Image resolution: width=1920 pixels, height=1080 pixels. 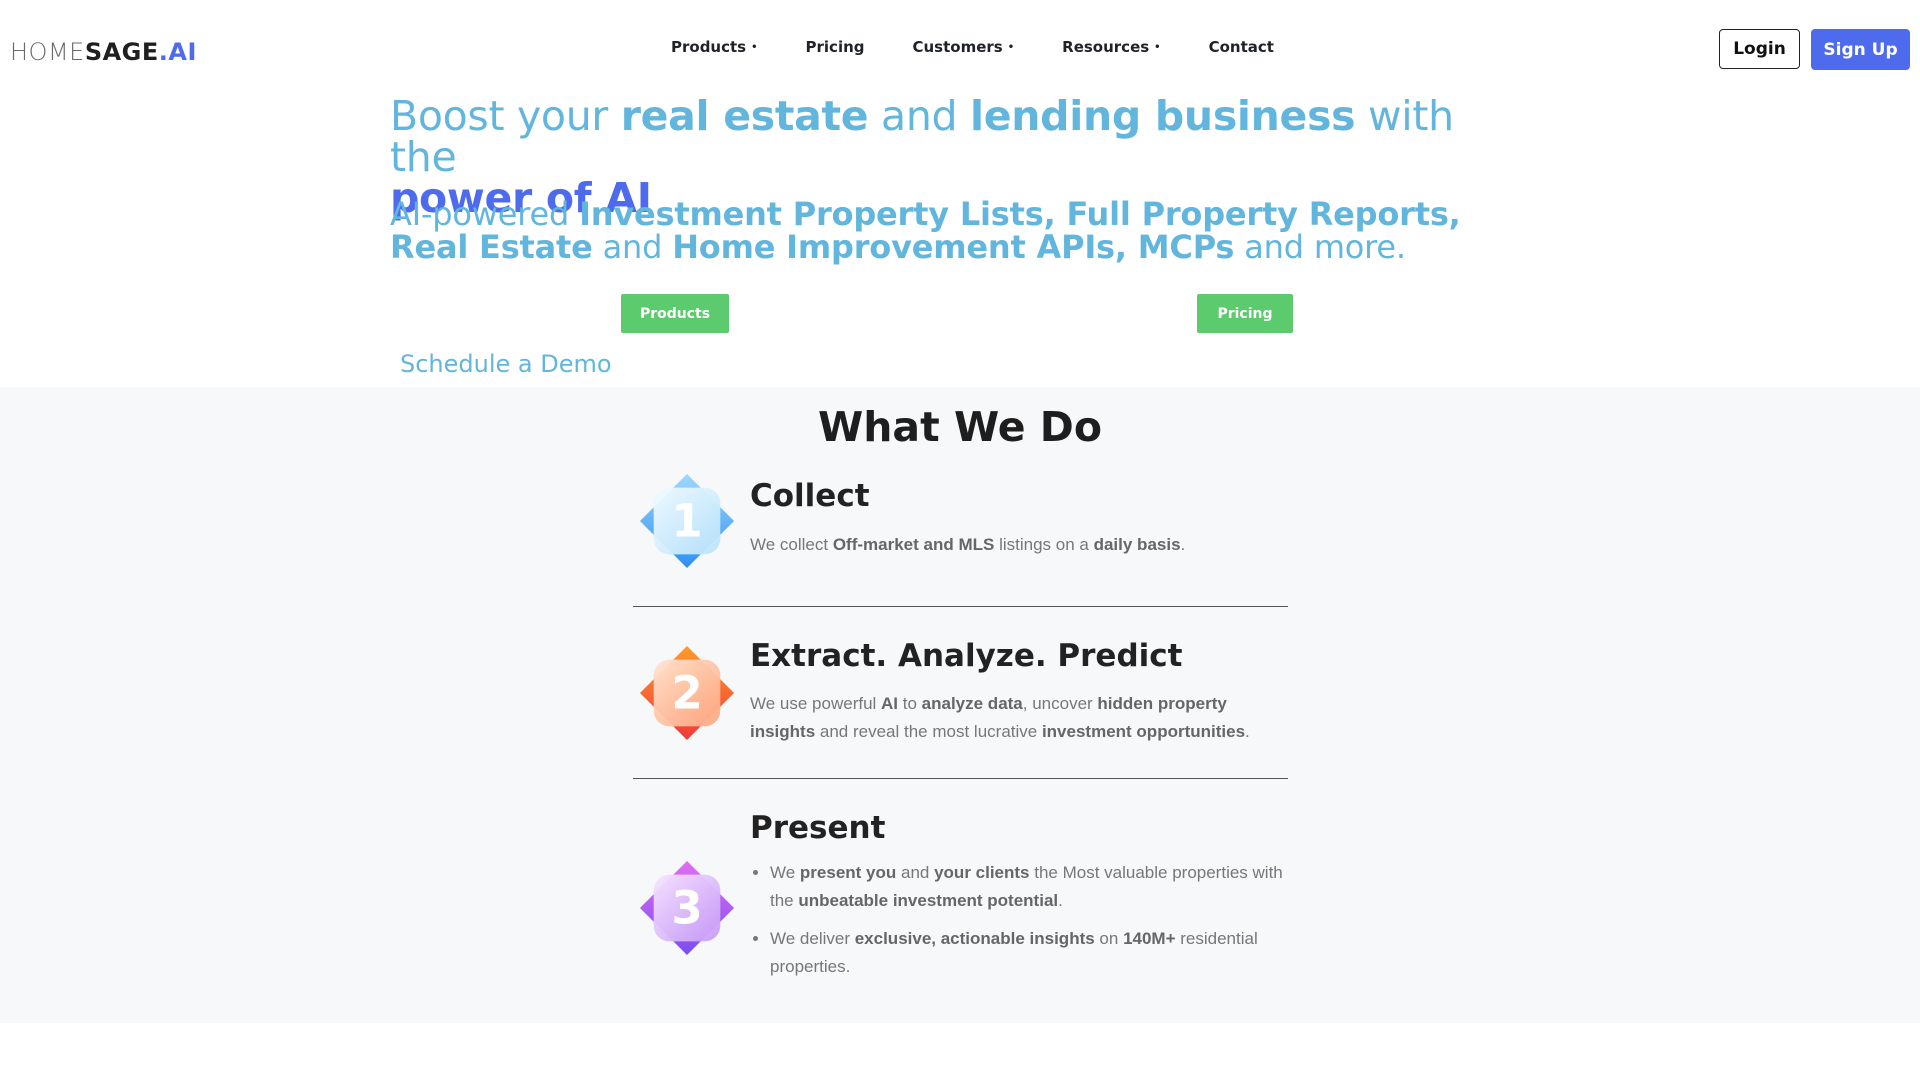 What do you see at coordinates (714, 47) in the screenshot?
I see `menu-item-products: Products •` at bounding box center [714, 47].